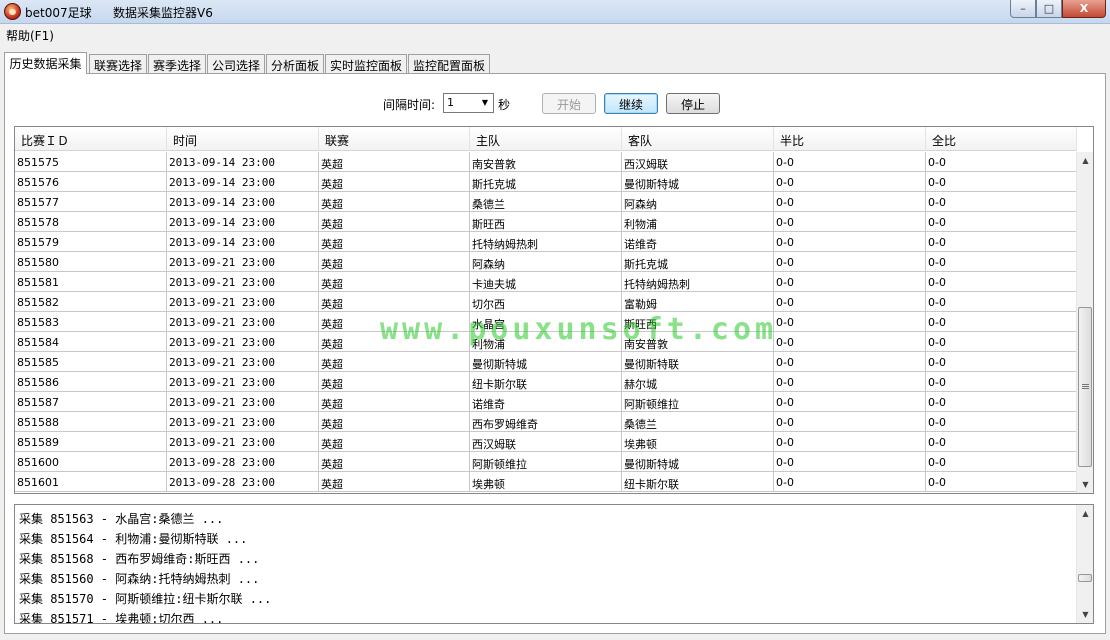 The image size is (1110, 640). What do you see at coordinates (394, 139) in the screenshot?
I see `column-header-league: 联赛` at bounding box center [394, 139].